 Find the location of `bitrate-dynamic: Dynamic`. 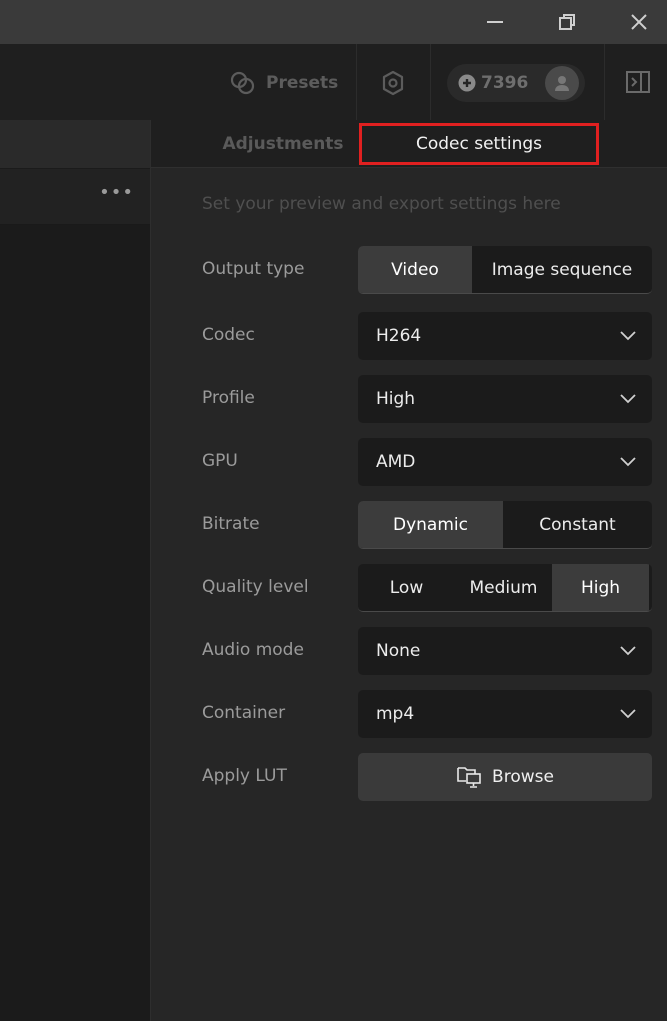

bitrate-dynamic: Dynamic is located at coordinates (430, 524).